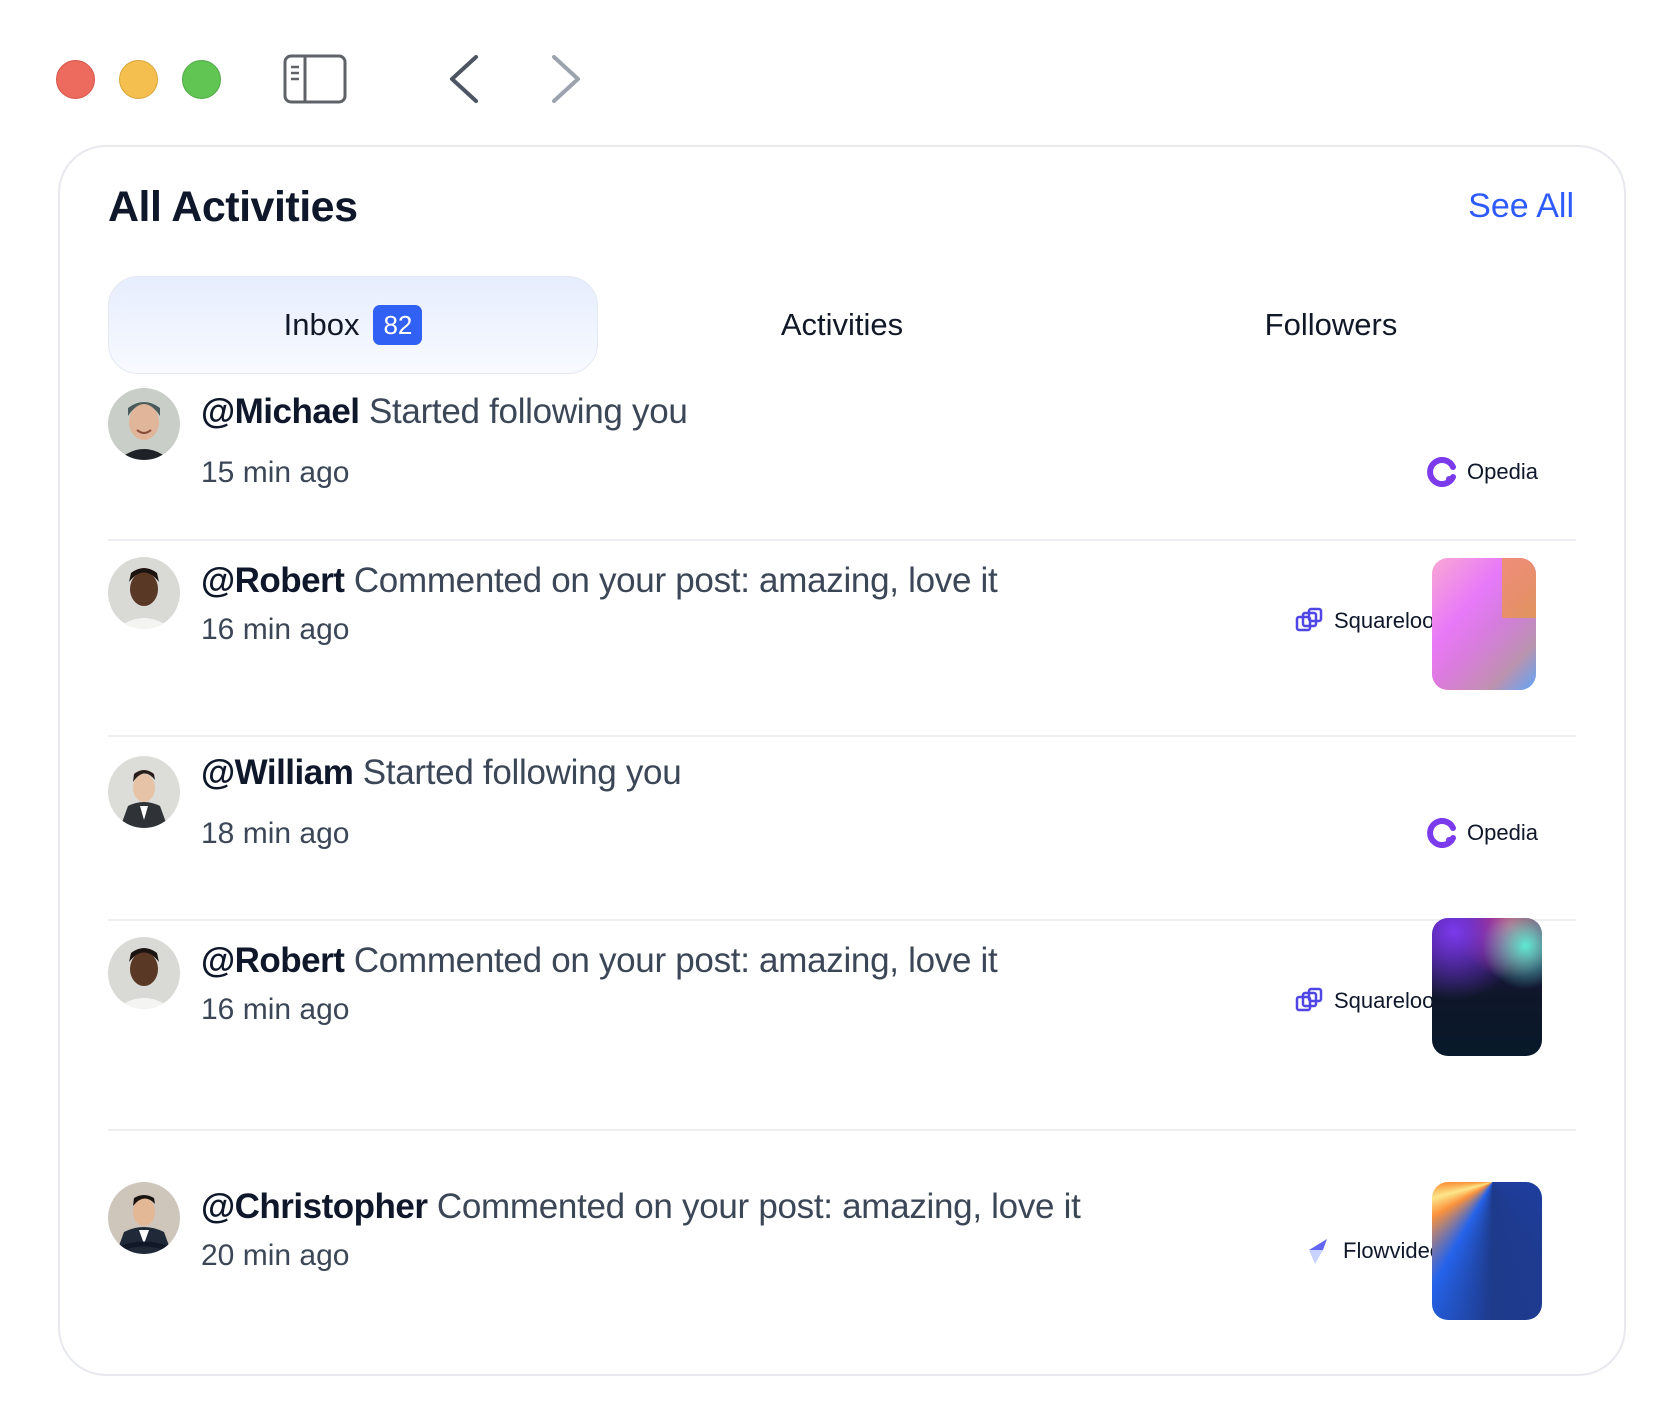  What do you see at coordinates (566, 79) in the screenshot?
I see `chevron-right-icon` at bounding box center [566, 79].